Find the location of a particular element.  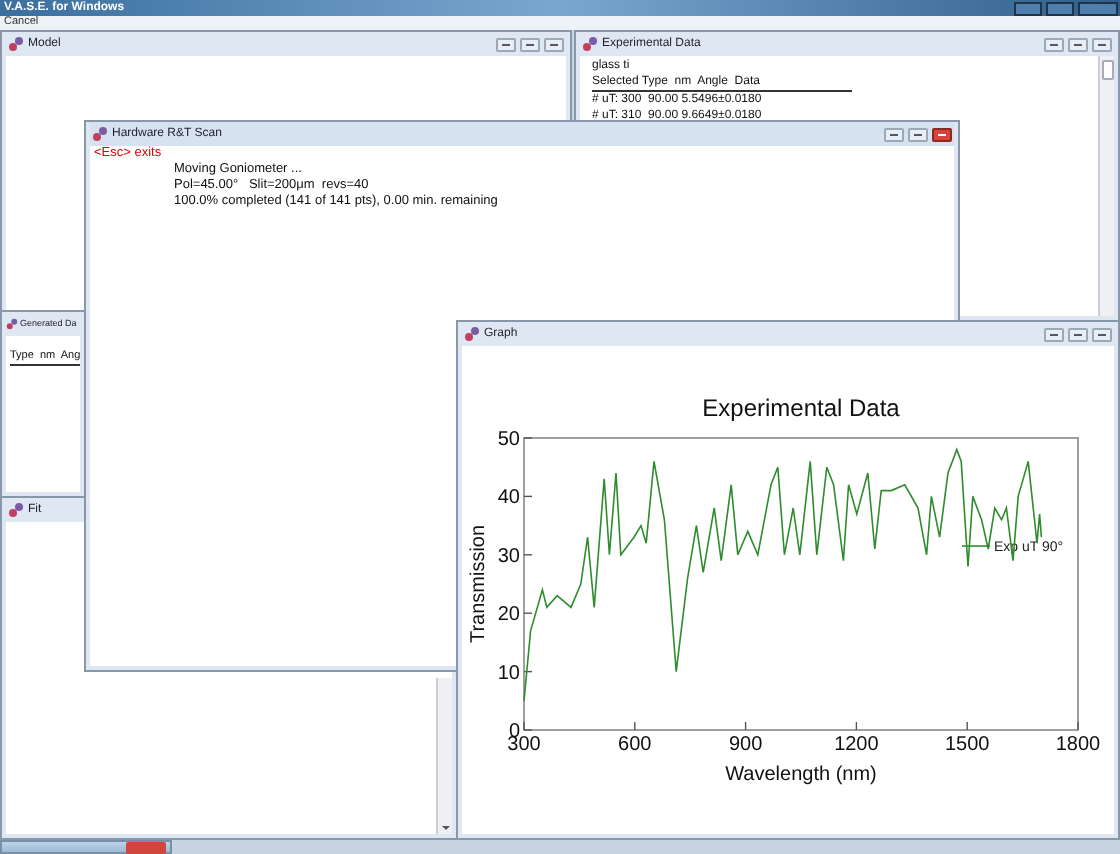

x-tick-label: 300 is located at coordinates (524, 745).